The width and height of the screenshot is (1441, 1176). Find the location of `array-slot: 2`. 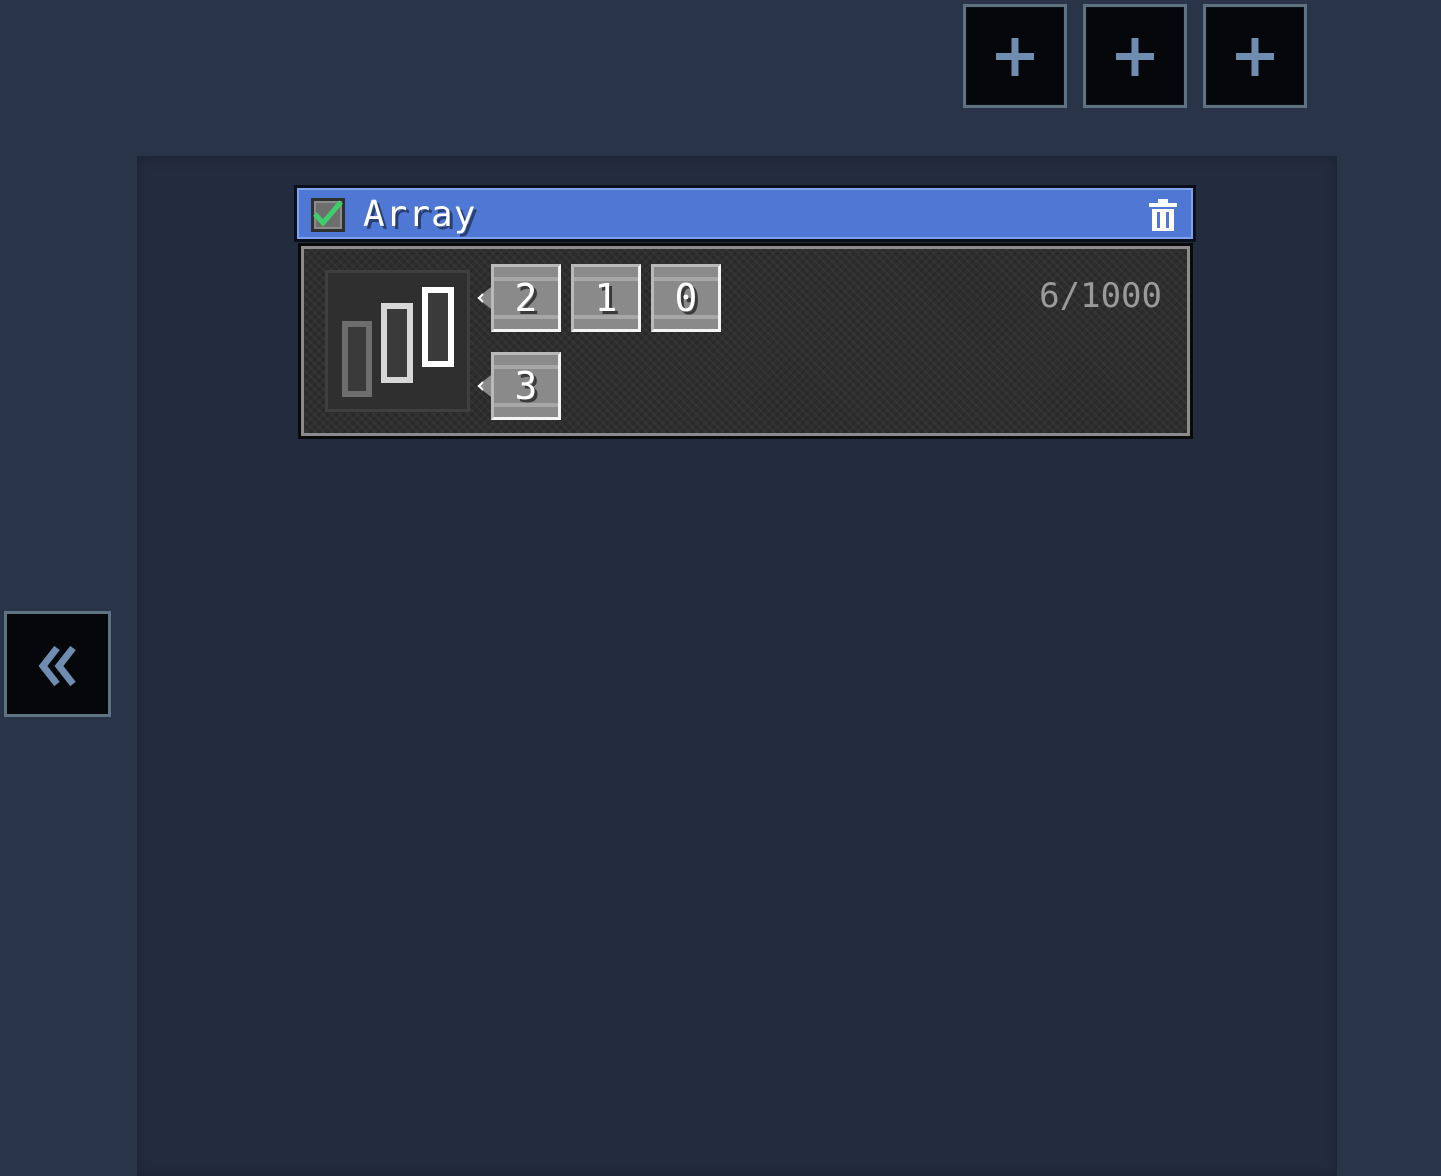

array-slot: 2 is located at coordinates (526, 298).